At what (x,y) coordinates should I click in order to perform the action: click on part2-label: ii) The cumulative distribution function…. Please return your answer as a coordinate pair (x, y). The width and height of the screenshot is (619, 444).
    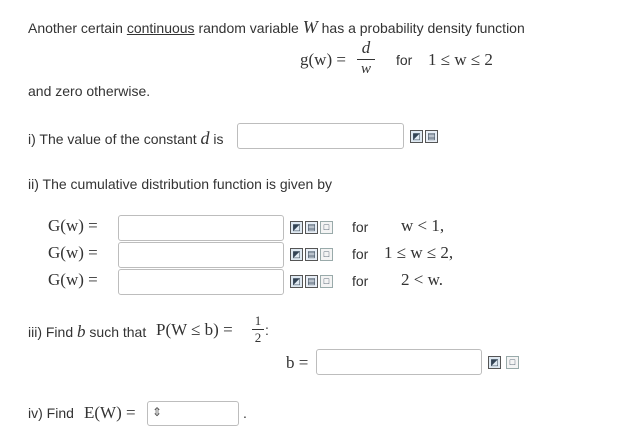
    Looking at the image, I should click on (180, 184).